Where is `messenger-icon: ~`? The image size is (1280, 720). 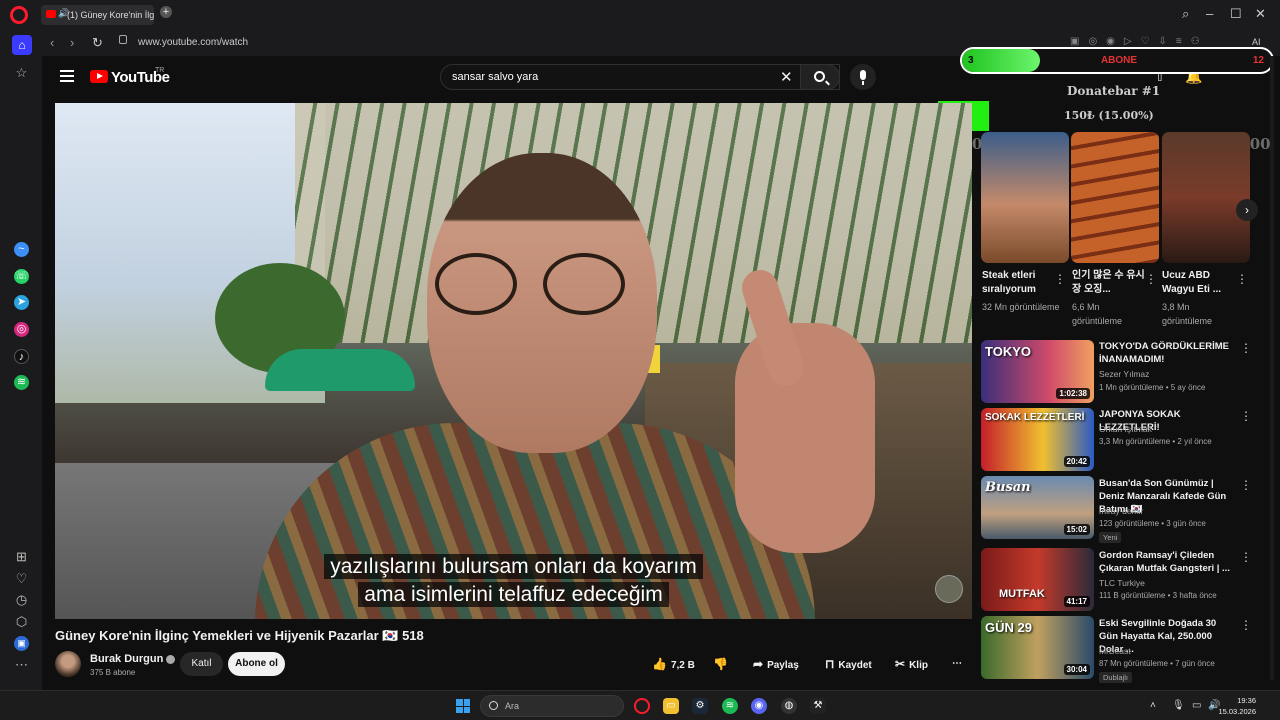
messenger-icon: ~ is located at coordinates (21, 249).